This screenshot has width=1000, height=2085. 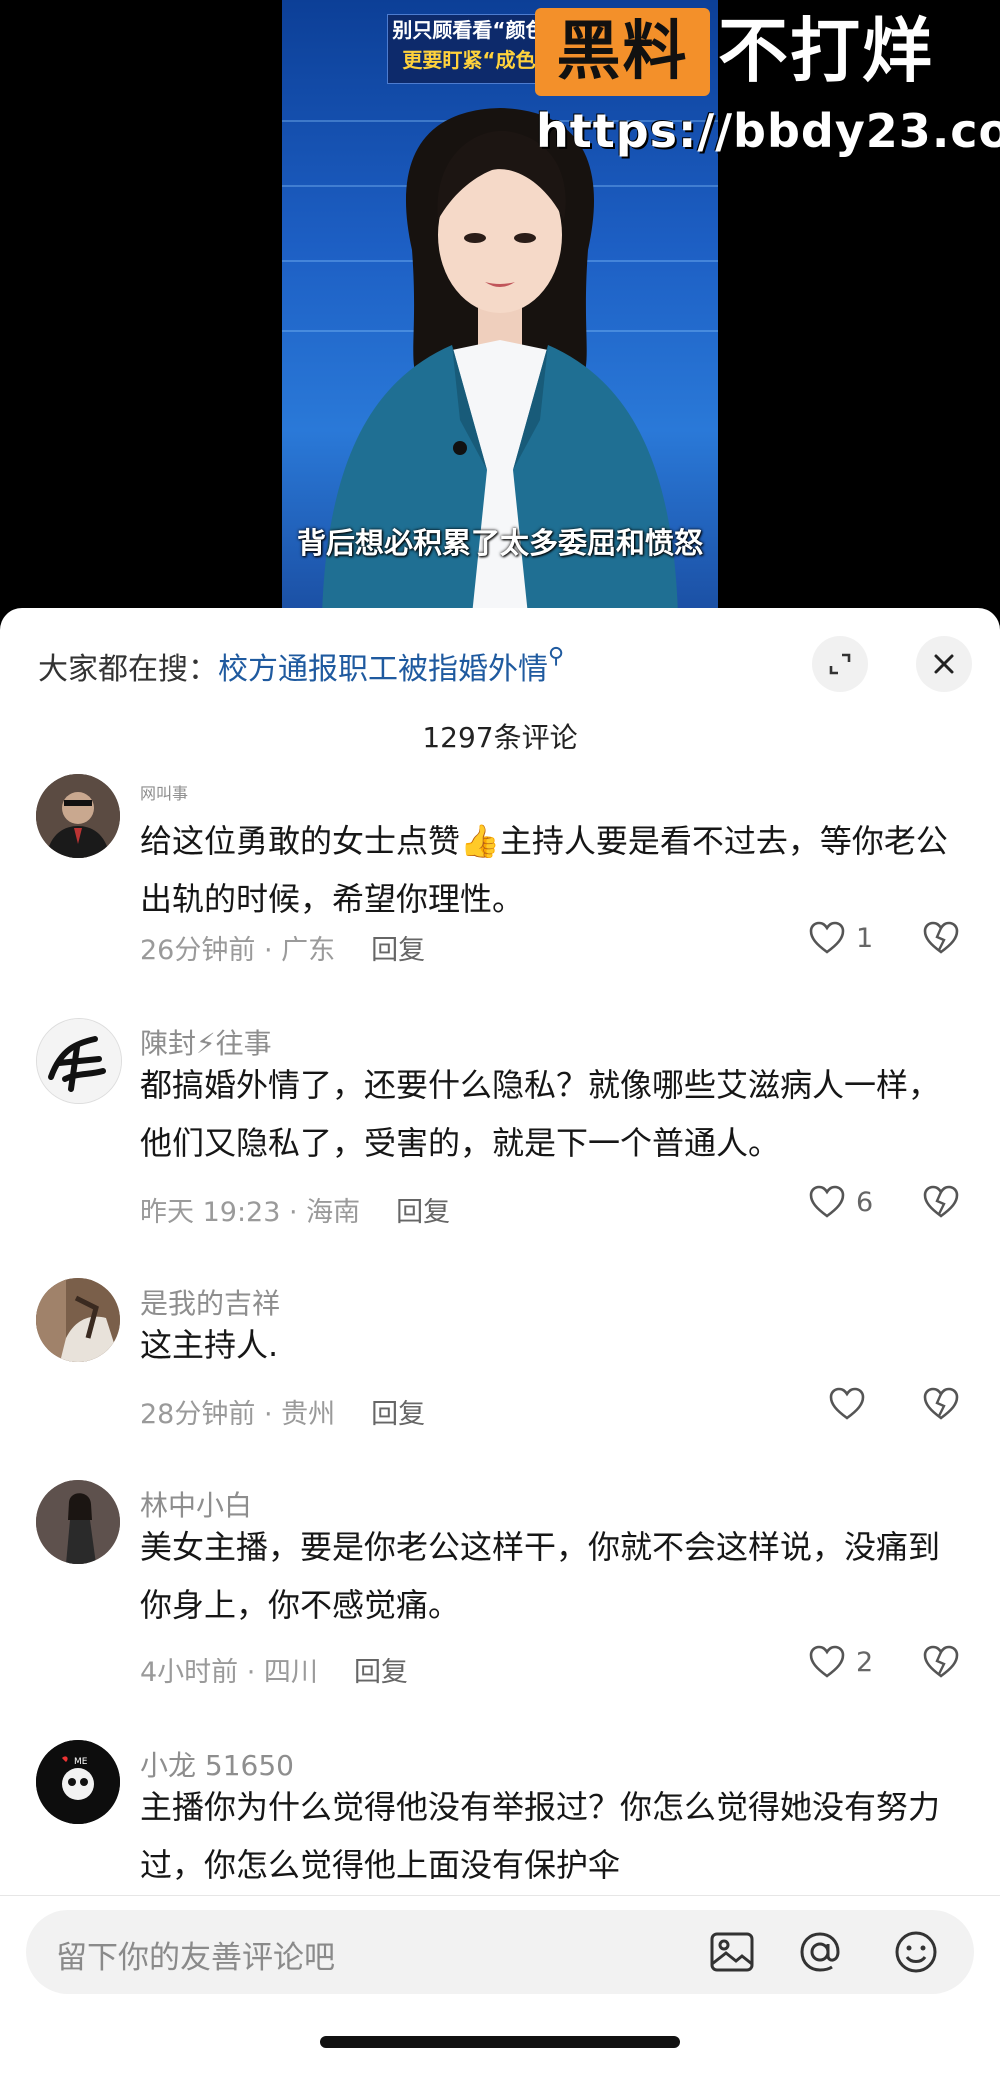 What do you see at coordinates (500, 737) in the screenshot?
I see `comment-count: 1297条评论` at bounding box center [500, 737].